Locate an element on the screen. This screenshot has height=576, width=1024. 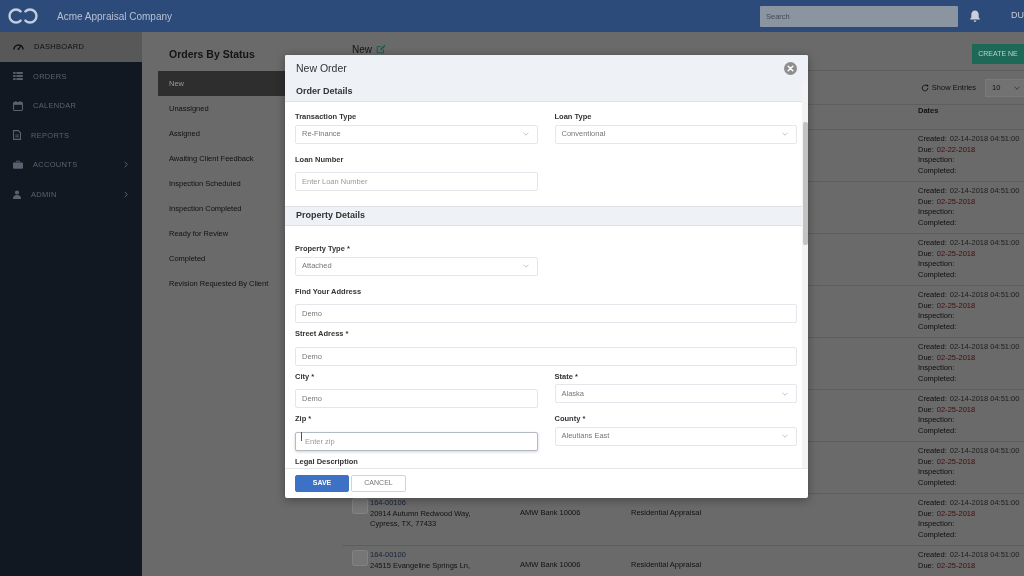
edit-icon is located at coordinates (381, 49).